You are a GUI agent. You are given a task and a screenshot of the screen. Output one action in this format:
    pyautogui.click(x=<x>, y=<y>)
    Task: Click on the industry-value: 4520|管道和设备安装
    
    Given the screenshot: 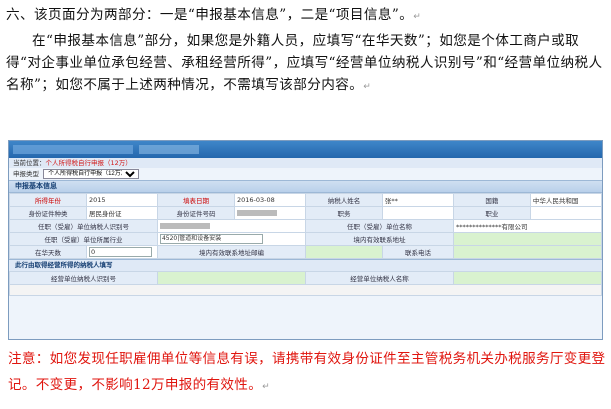 What is the action you would take?
    pyautogui.click(x=231, y=239)
    